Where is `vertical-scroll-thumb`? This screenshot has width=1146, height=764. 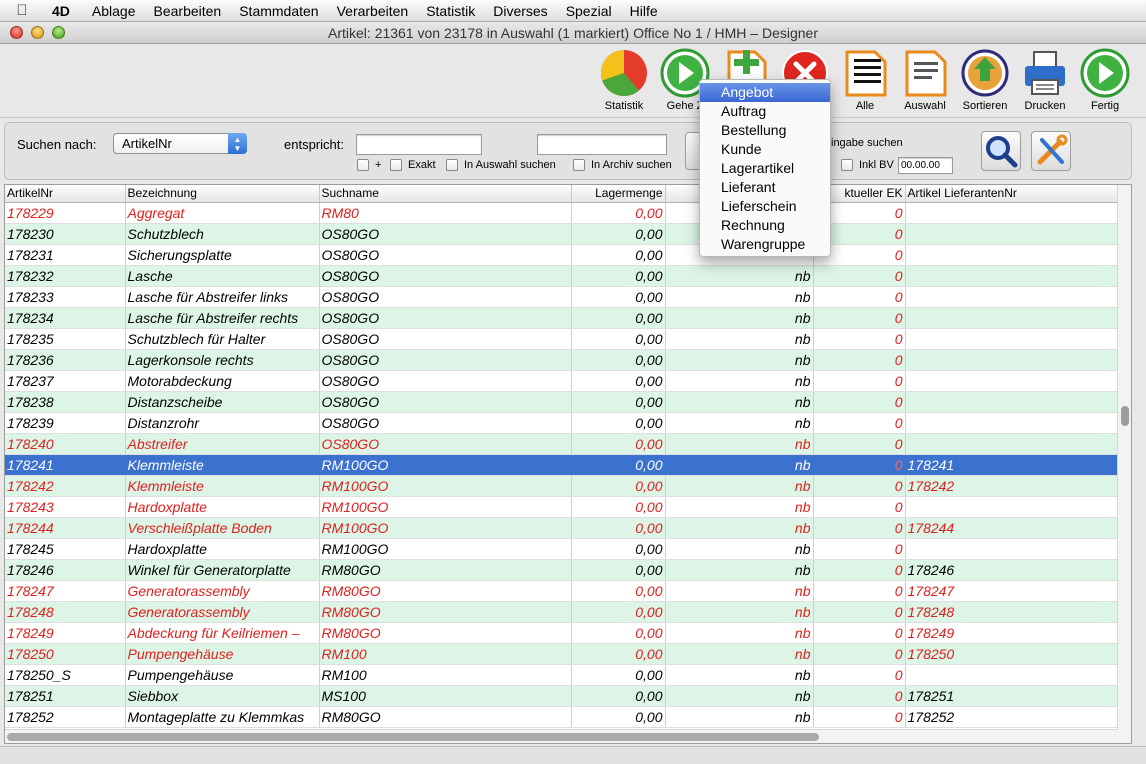 vertical-scroll-thumb is located at coordinates (1125, 416).